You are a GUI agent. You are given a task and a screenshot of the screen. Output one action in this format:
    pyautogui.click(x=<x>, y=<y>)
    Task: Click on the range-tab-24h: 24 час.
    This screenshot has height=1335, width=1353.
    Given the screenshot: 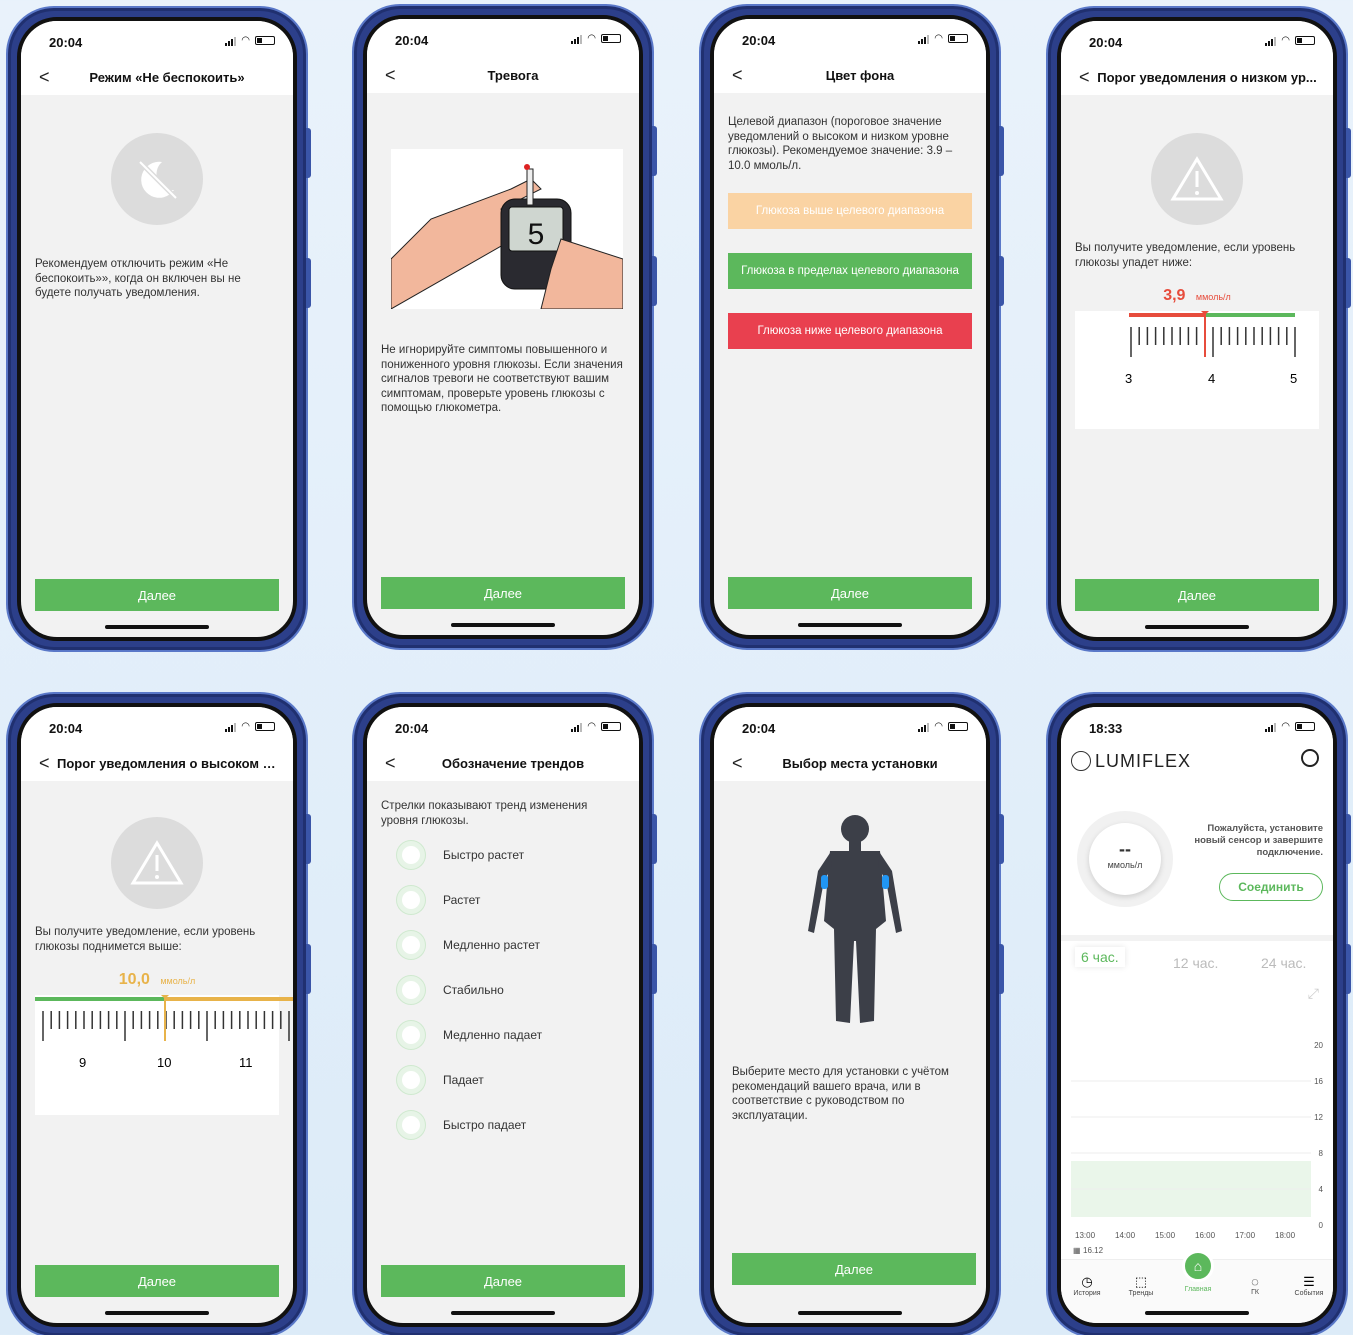 What is the action you would take?
    pyautogui.click(x=1283, y=963)
    